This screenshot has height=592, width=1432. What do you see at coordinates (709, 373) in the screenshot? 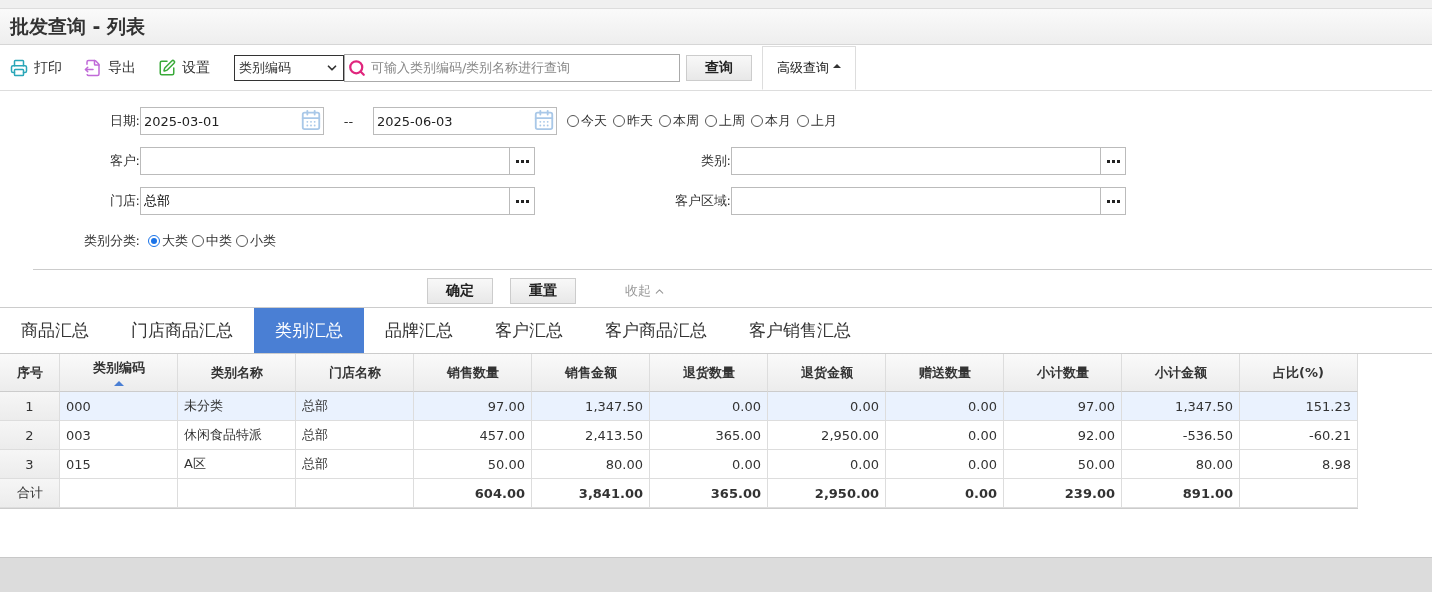
I see `column-header: 退货数量` at bounding box center [709, 373].